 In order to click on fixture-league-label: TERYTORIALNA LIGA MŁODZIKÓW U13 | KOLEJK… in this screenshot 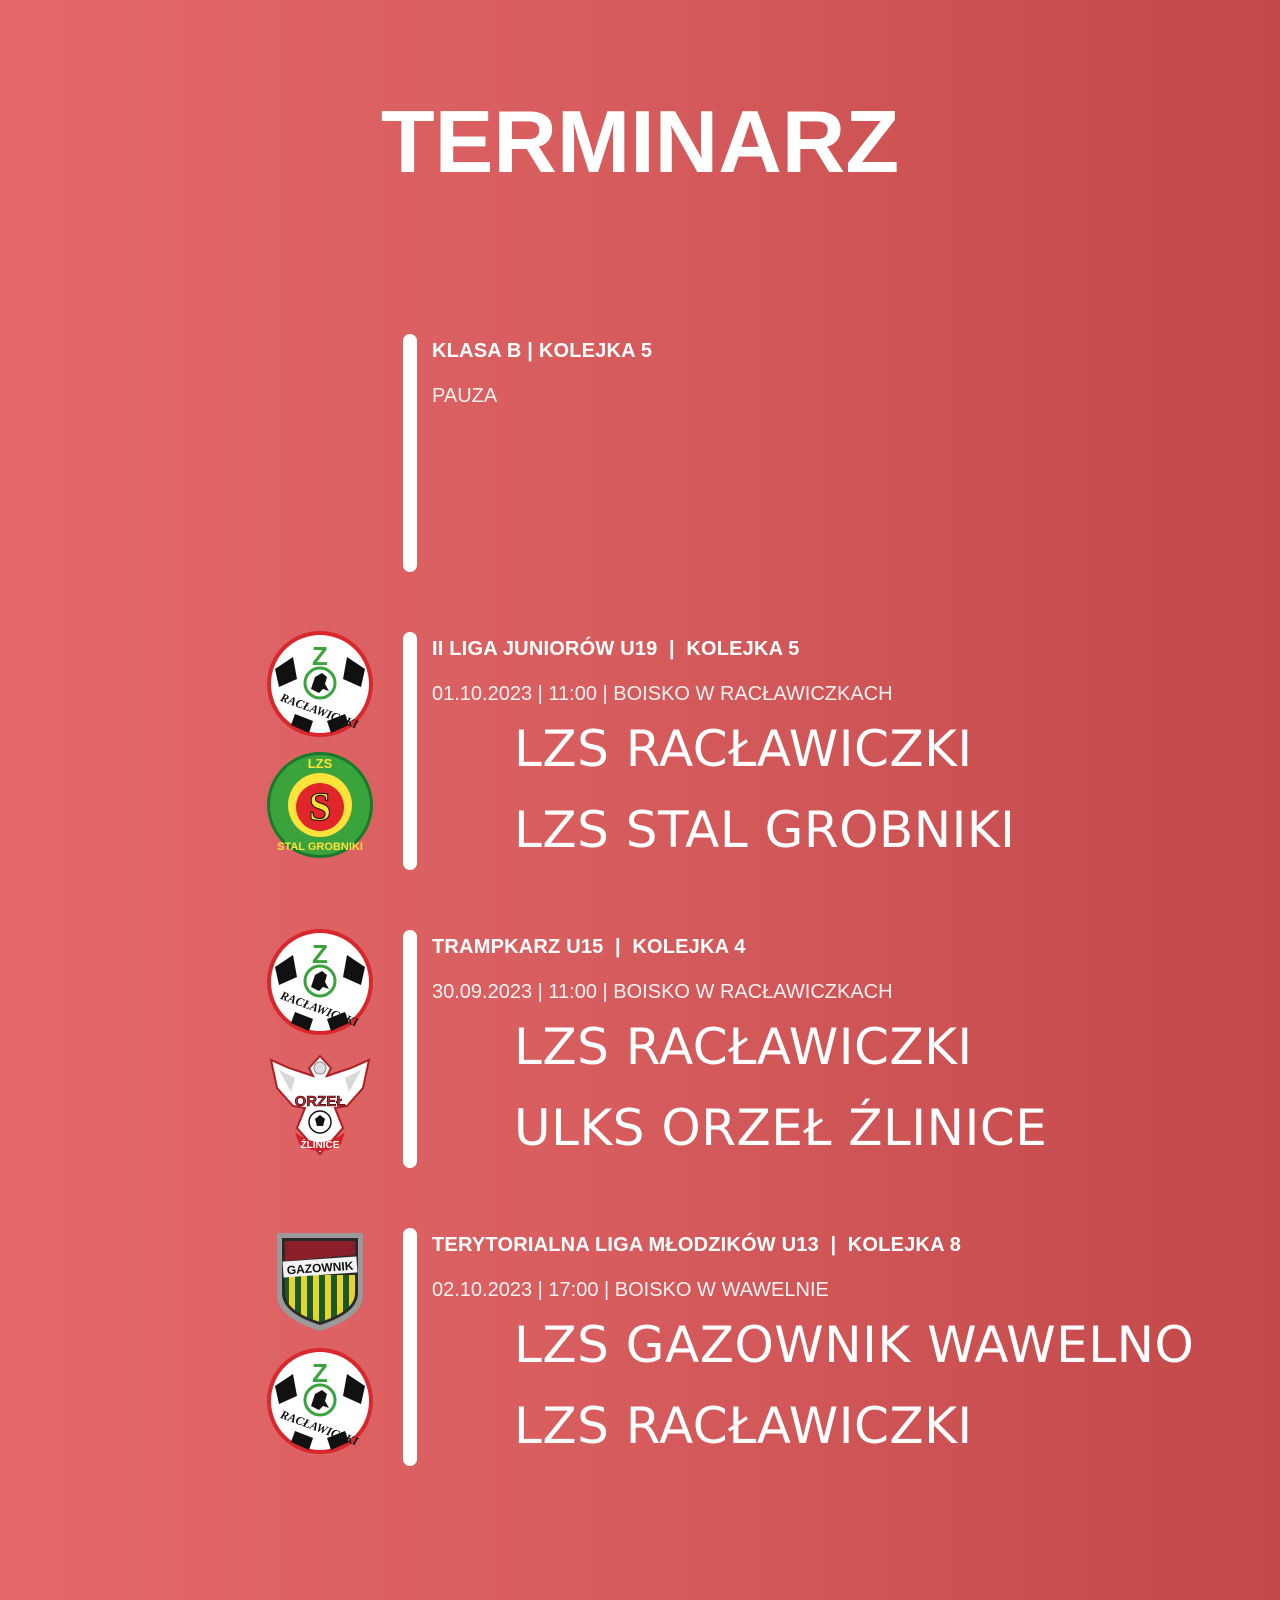, I will do `click(697, 1245)`.